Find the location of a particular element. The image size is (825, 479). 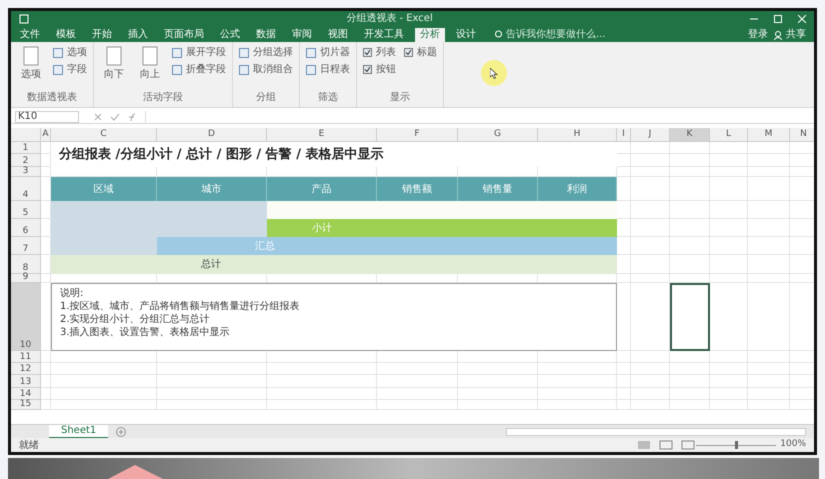

column-header: N is located at coordinates (802, 135).